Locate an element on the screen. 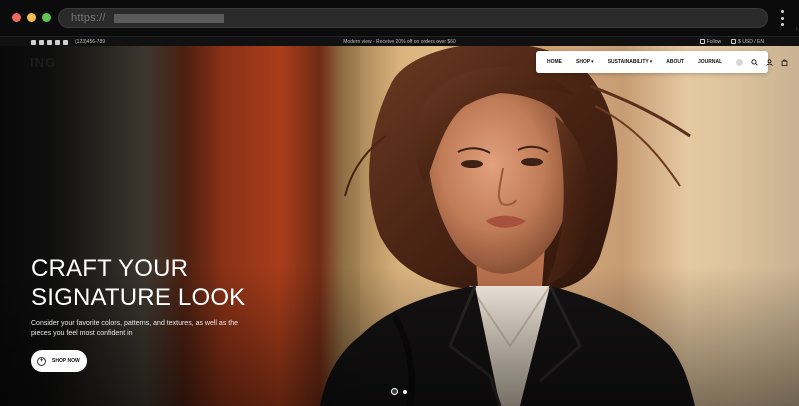 The width and height of the screenshot is (799, 406). nav-icons is located at coordinates (762, 62).